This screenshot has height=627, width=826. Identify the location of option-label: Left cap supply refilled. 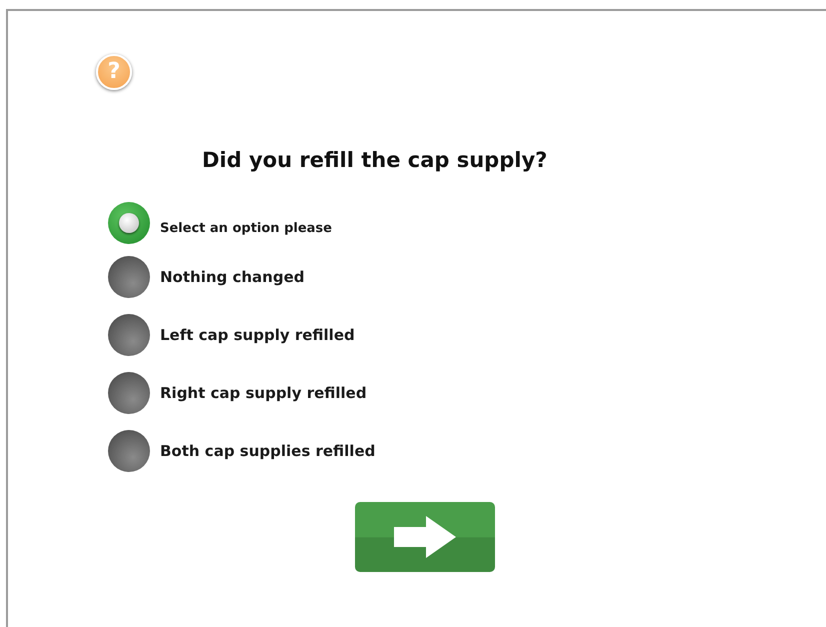
(257, 335).